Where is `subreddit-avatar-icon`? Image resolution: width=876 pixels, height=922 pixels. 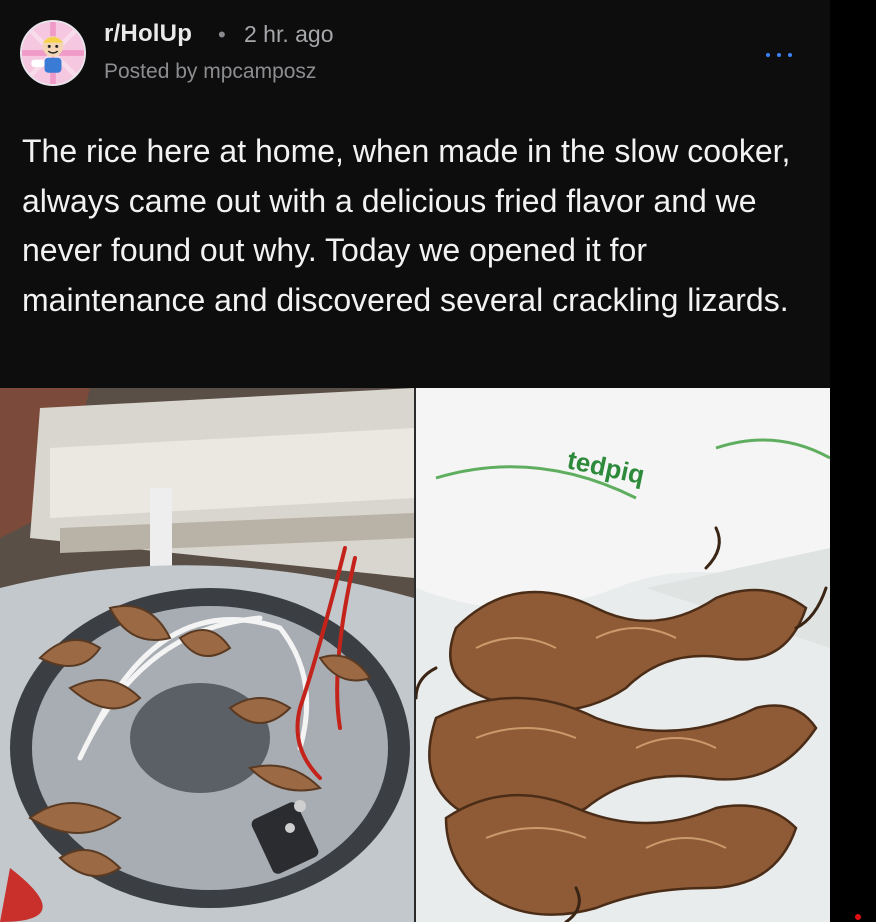 subreddit-avatar-icon is located at coordinates (53, 53).